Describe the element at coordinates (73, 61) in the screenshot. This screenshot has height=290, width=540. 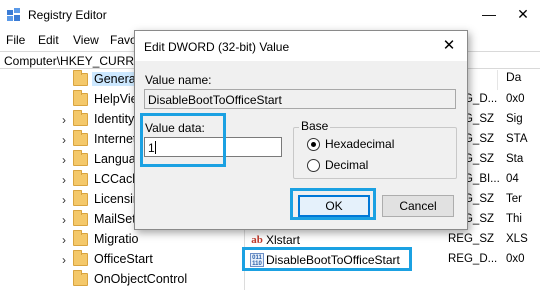
I see `address-path: Computer\HKEY_CURRE` at that location.